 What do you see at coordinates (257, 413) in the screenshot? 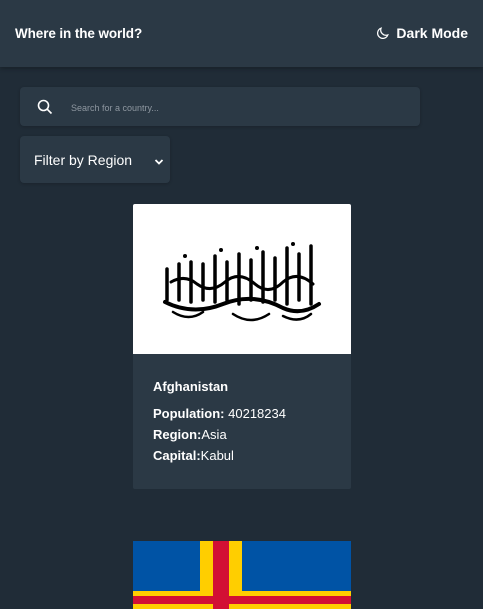
I see `population-value: 40218234` at bounding box center [257, 413].